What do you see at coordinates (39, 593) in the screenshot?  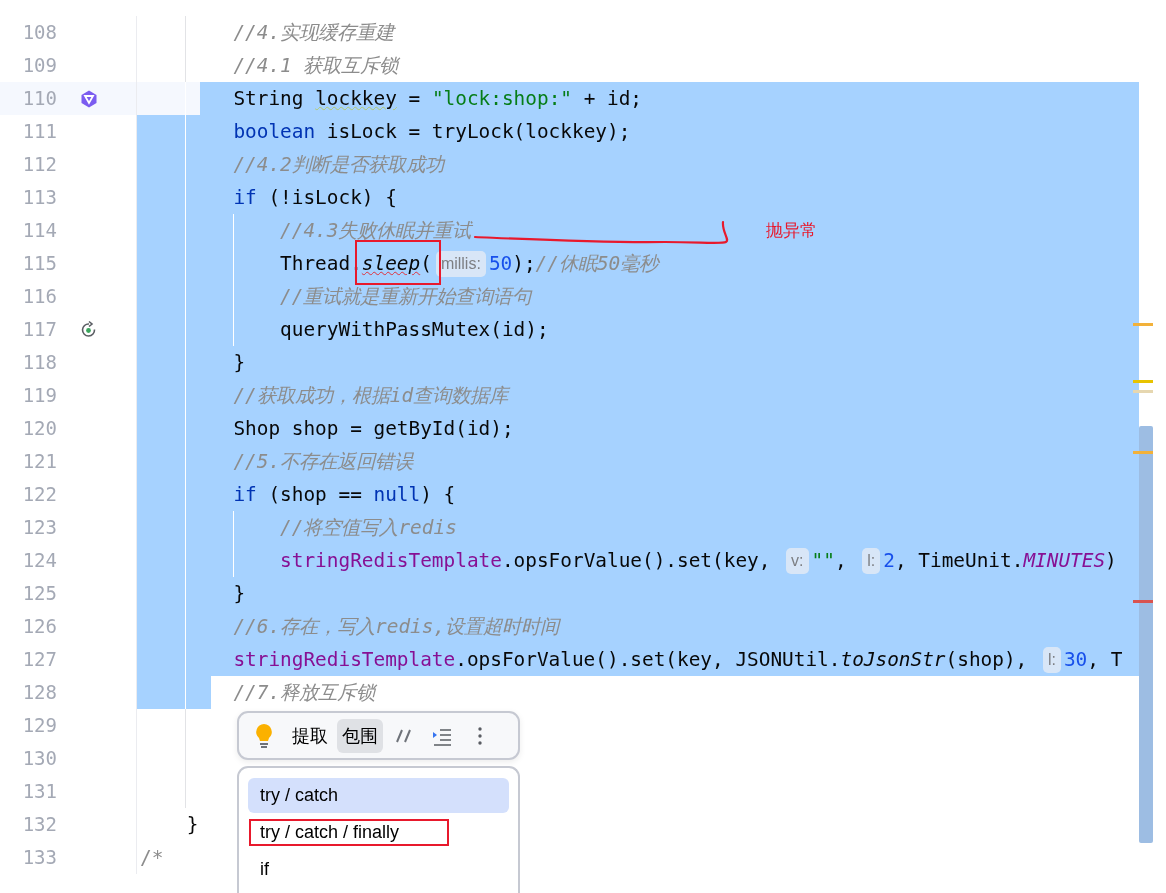 I see `line-number: 125` at bounding box center [39, 593].